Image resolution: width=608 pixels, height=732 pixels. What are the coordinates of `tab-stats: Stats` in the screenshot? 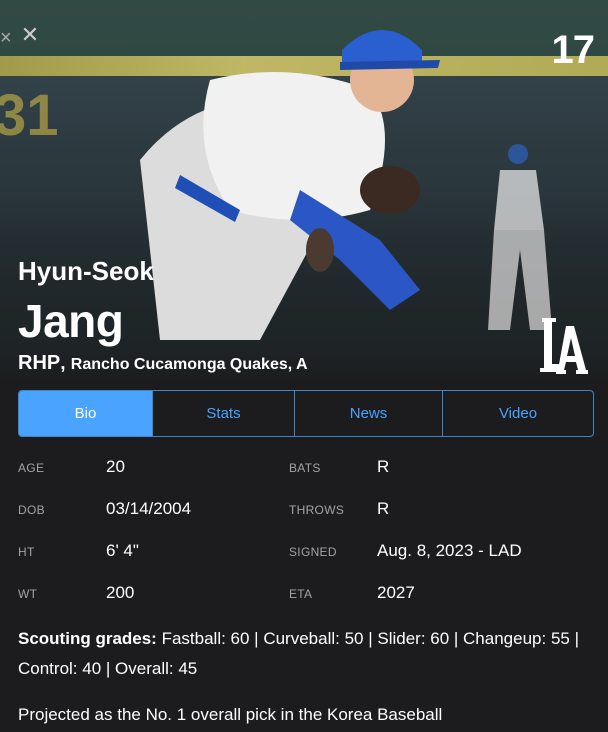 It's located at (223, 413).